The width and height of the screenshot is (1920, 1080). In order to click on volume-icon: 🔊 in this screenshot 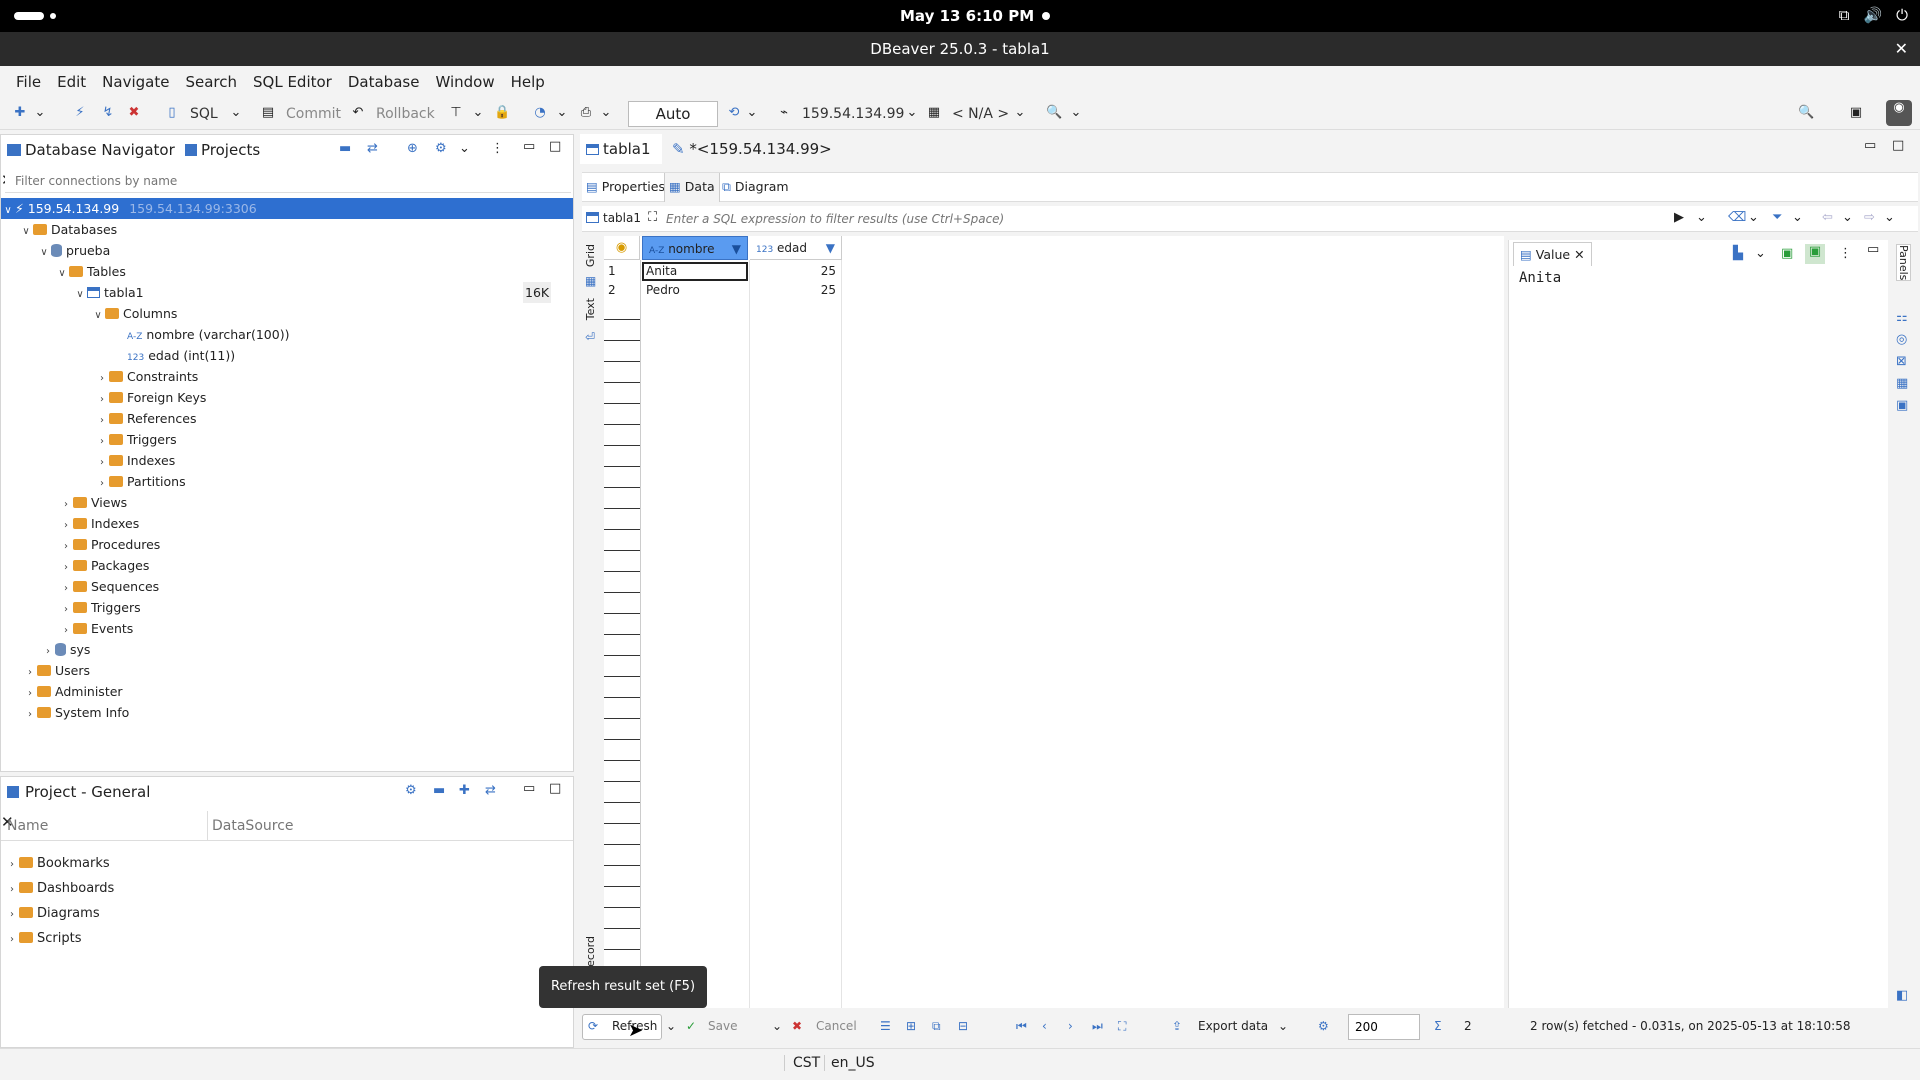, I will do `click(1872, 15)`.